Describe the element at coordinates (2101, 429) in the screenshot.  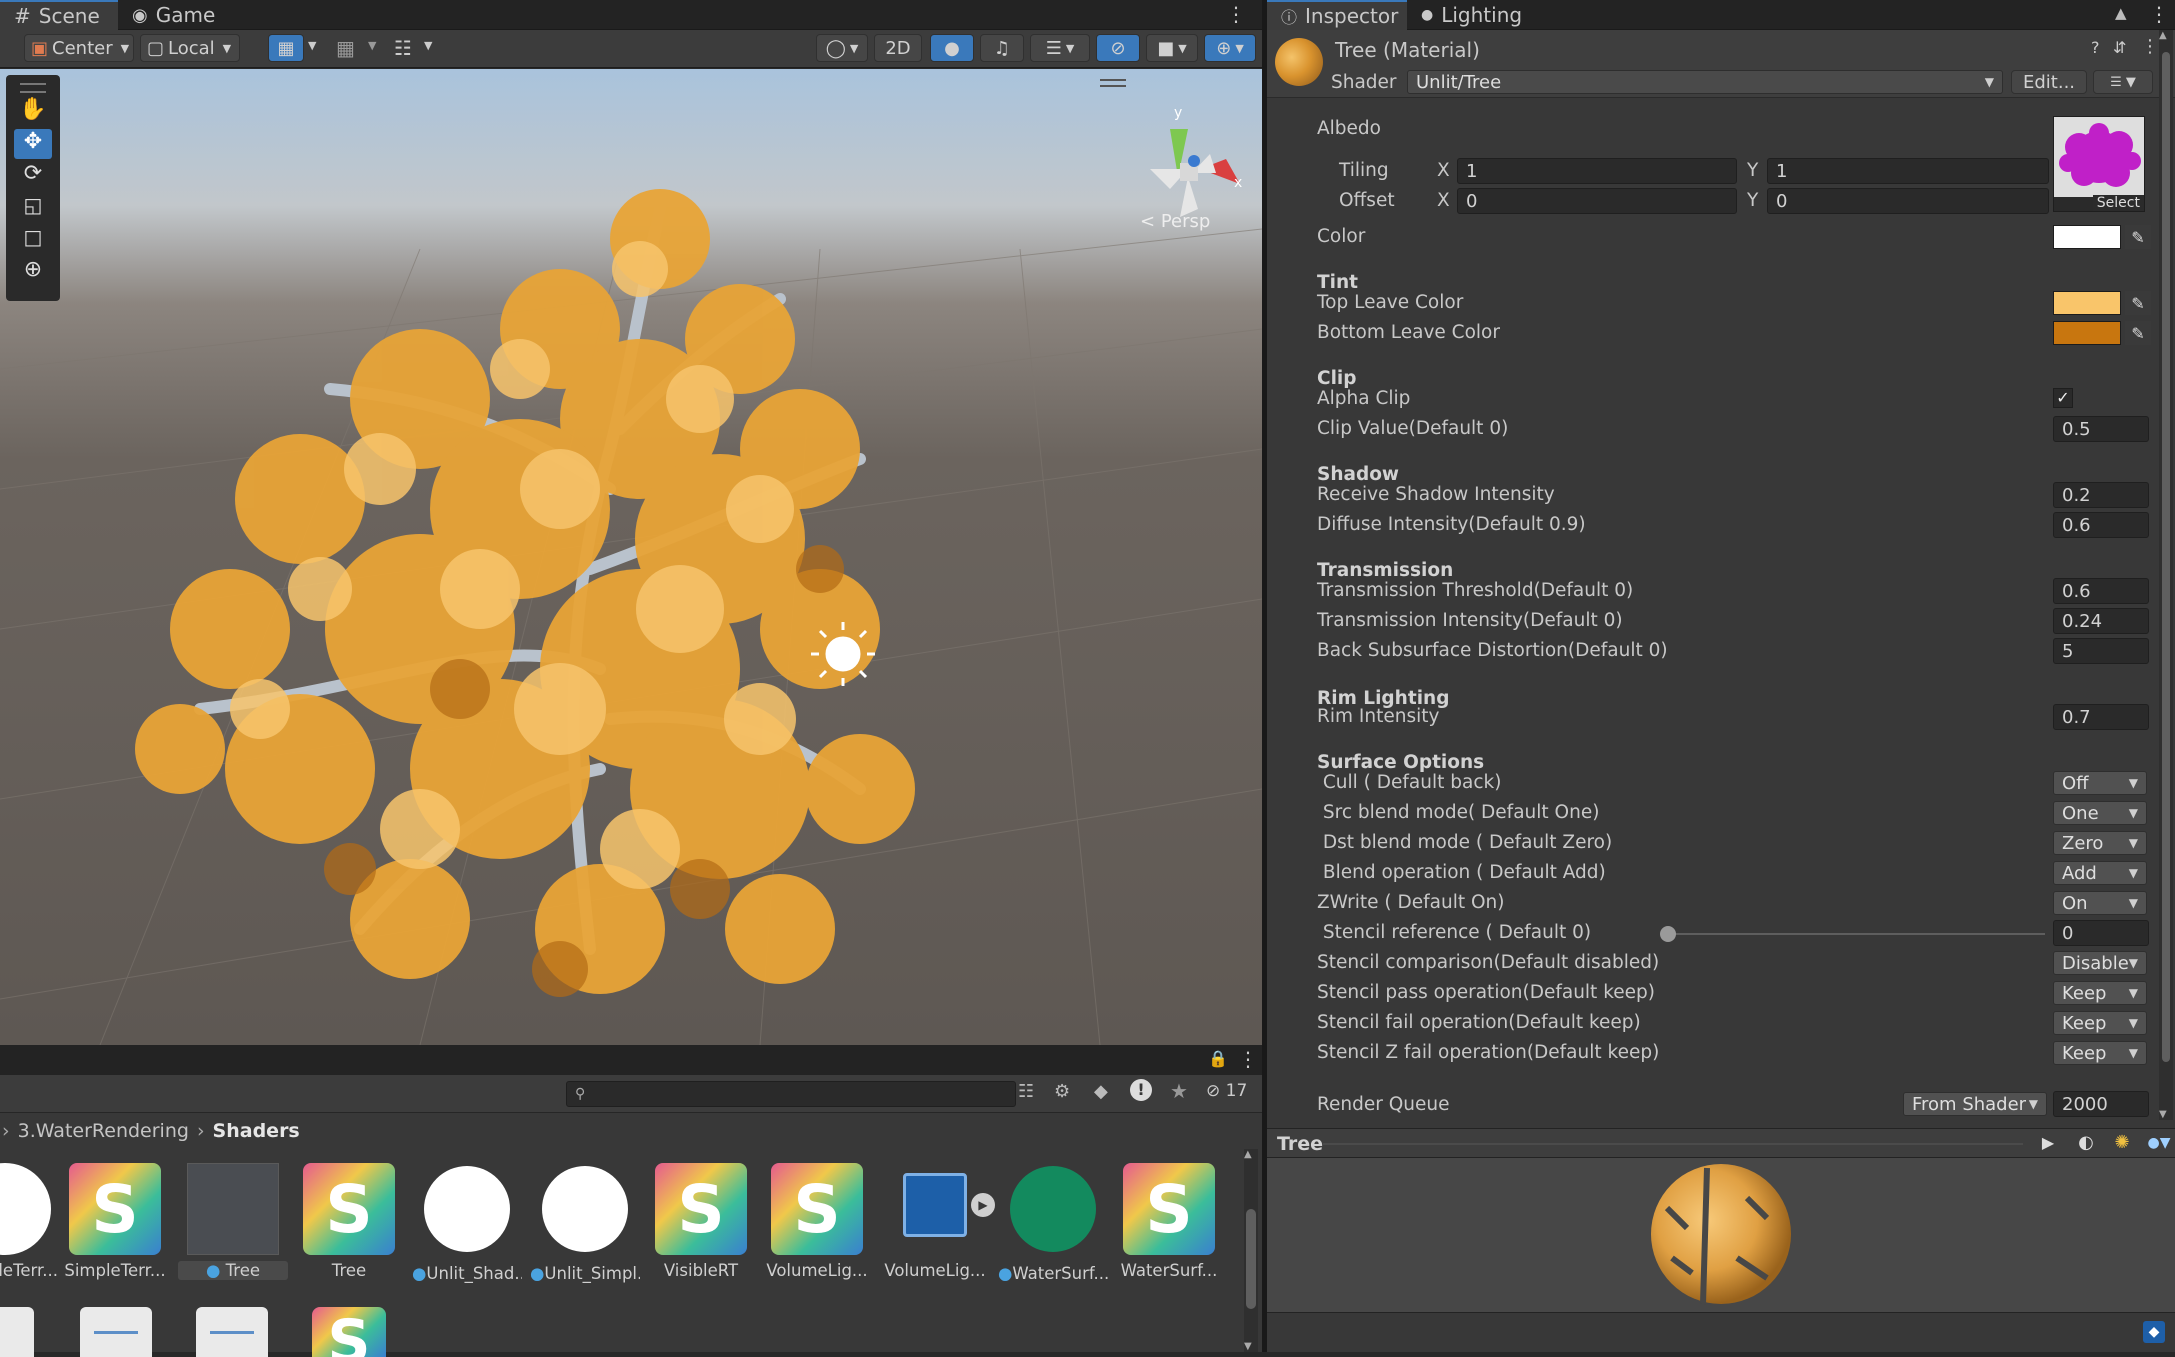
I see `clip-value-field: 0.5` at that location.